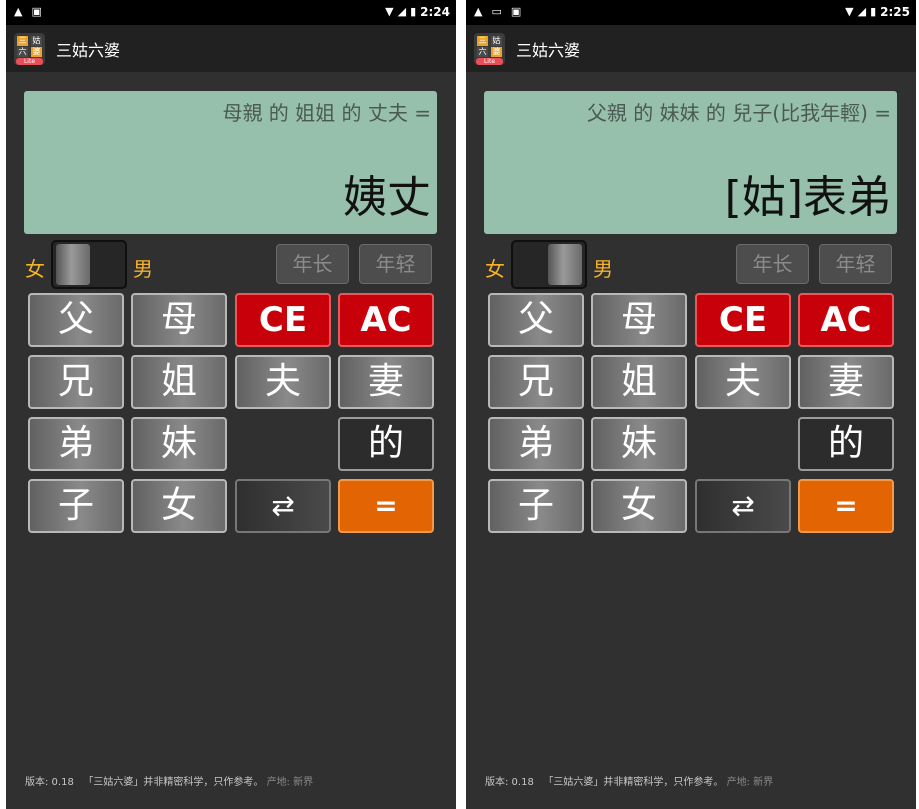 This screenshot has height=809, width=919. What do you see at coordinates (435, 12) in the screenshot?
I see `status-time: 2:24` at bounding box center [435, 12].